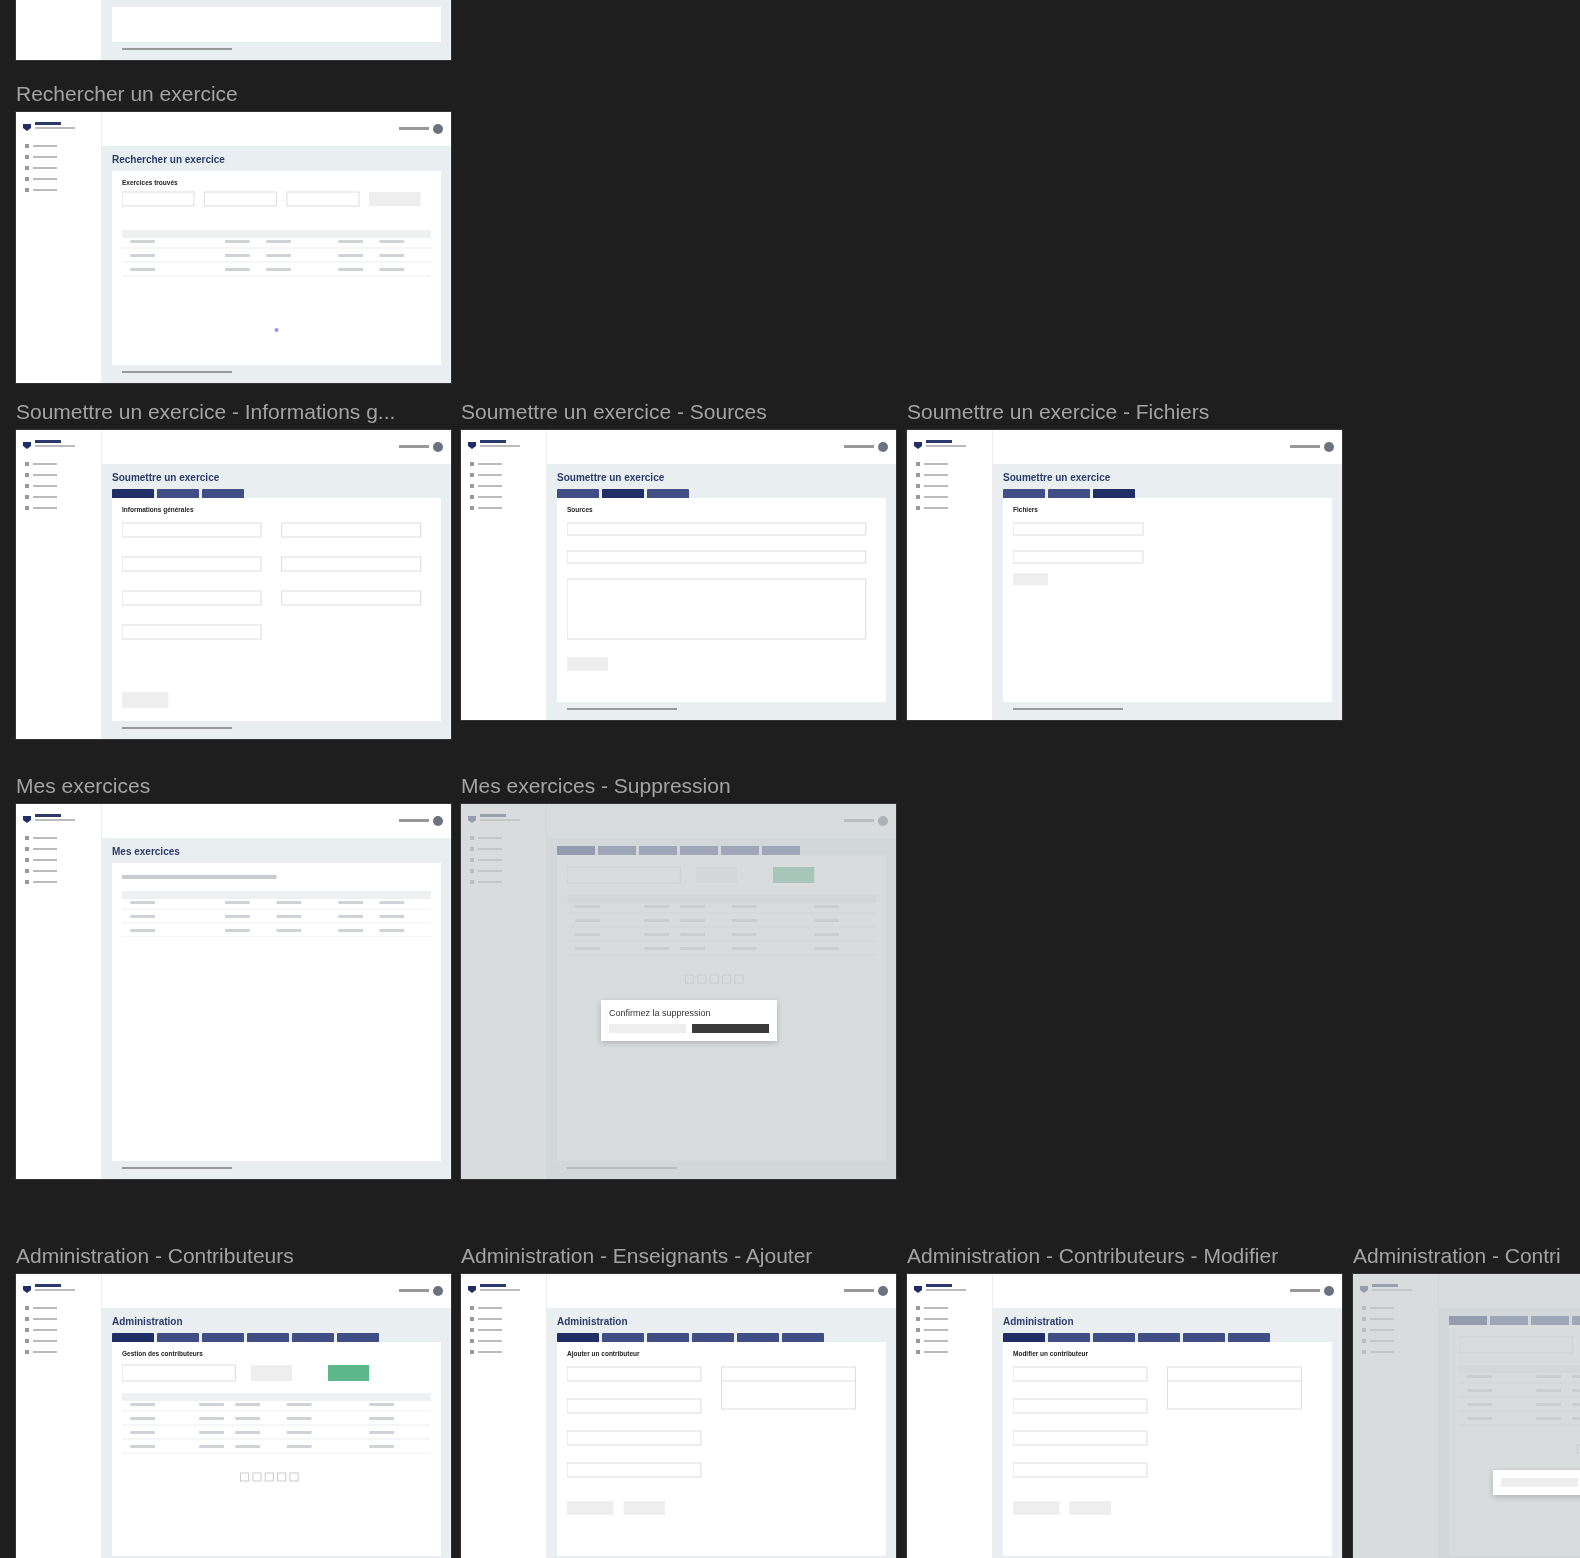  What do you see at coordinates (730, 1028) in the screenshot?
I see `confirm-button` at bounding box center [730, 1028].